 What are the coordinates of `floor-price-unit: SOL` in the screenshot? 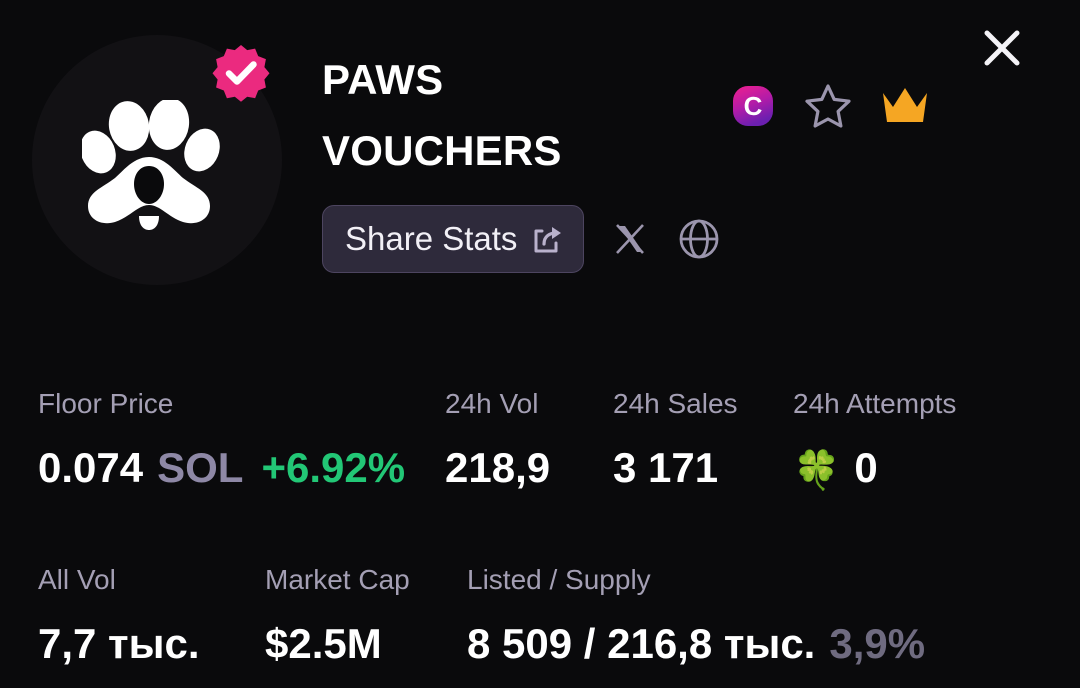 It's located at (200, 467).